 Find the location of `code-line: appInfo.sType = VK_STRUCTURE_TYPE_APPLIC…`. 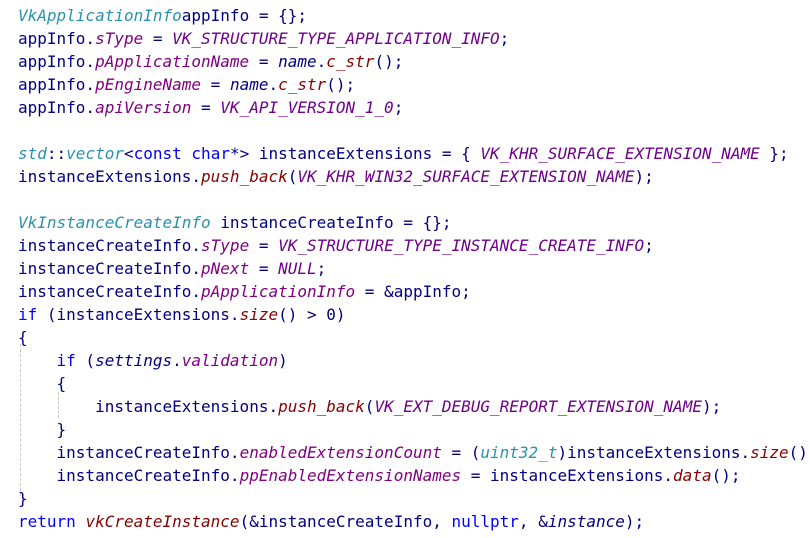

code-line: appInfo.sType = VK_STRUCTURE_TYPE_APPLIC… is located at coordinates (413, 38).